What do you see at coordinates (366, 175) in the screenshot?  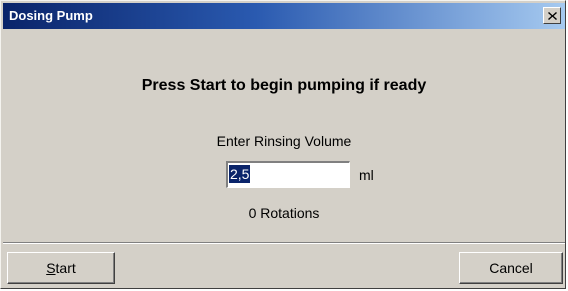 I see `volume-unit-label: ml` at bounding box center [366, 175].